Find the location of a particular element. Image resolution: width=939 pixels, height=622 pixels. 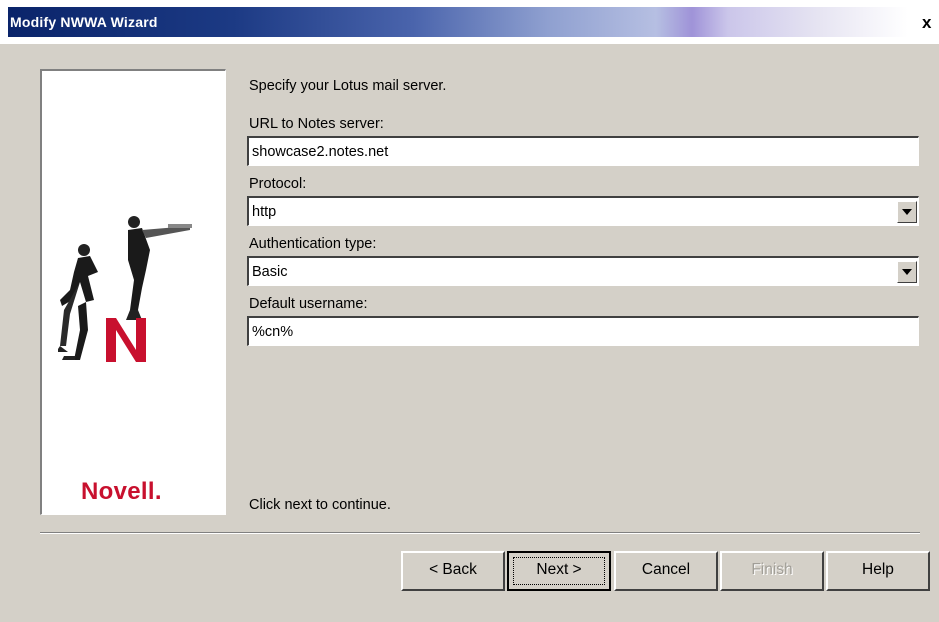

protocol-dropdown-button is located at coordinates (907, 212).